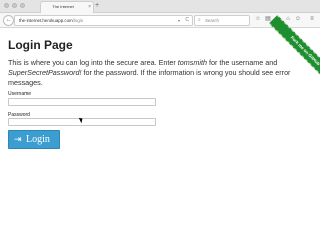 This screenshot has height=240, width=320. I want to click on url-text: the-internet.herokuapp.com/login, so click(51, 20).